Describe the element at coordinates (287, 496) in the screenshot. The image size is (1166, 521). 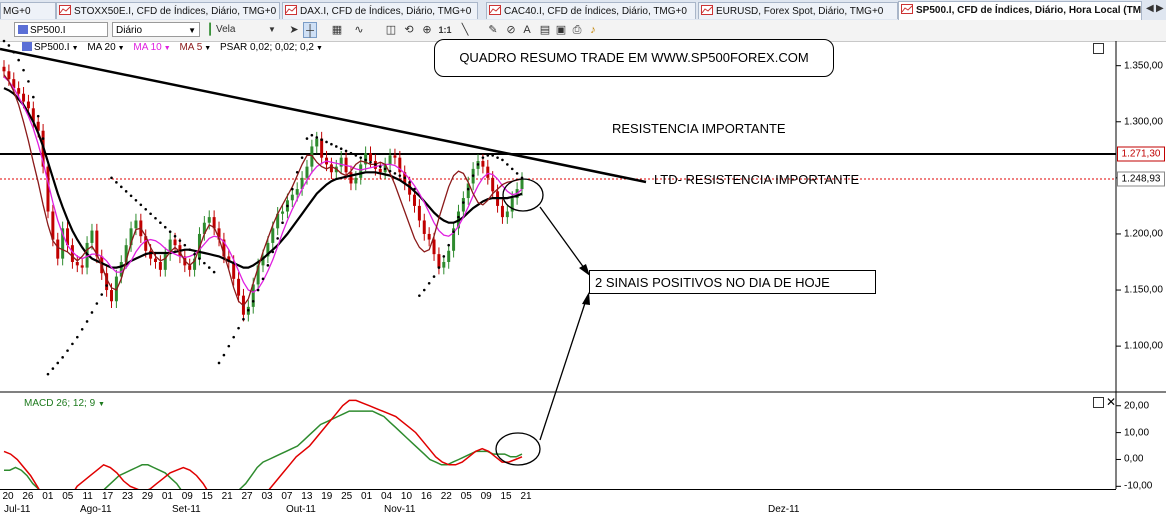
I see `date-tick-label: 07` at that location.